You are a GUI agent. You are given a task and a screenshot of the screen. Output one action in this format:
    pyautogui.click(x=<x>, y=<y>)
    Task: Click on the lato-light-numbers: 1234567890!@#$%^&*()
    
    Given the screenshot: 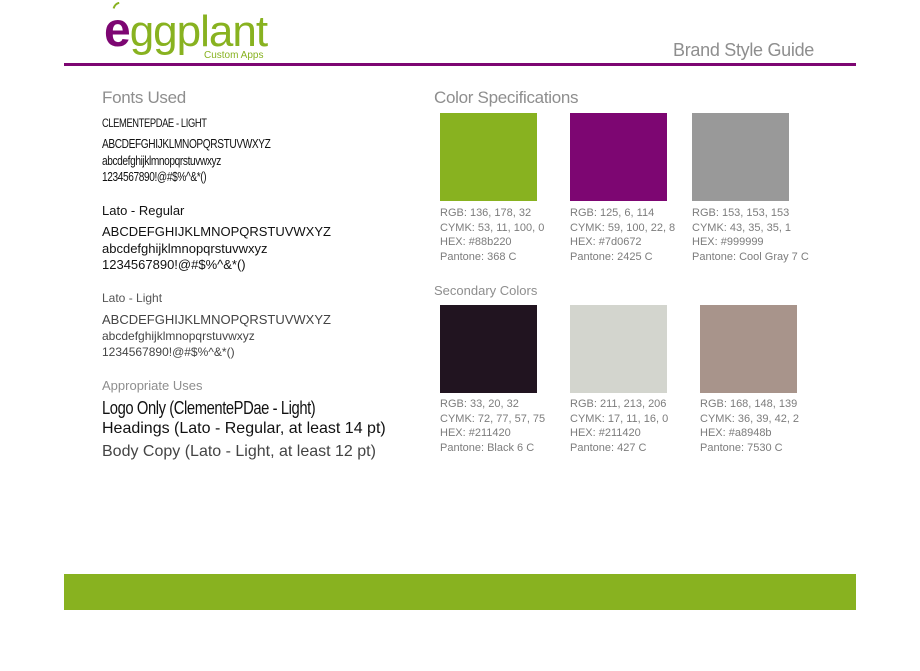 What is the action you would take?
    pyautogui.click(x=168, y=352)
    